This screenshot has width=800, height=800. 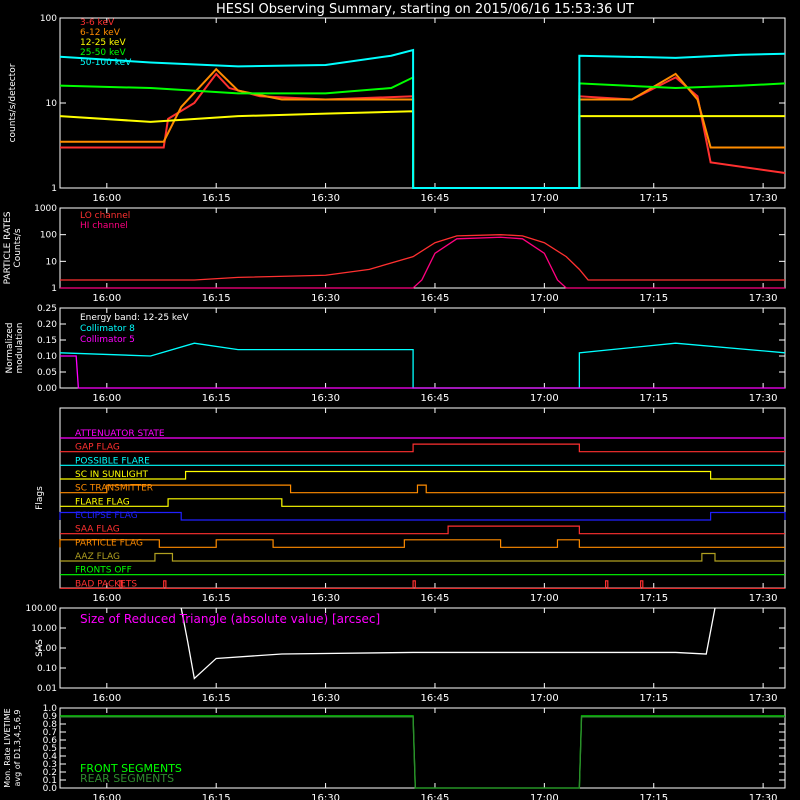 I want to click on legend-entry: 25-50 keV, so click(x=103, y=53).